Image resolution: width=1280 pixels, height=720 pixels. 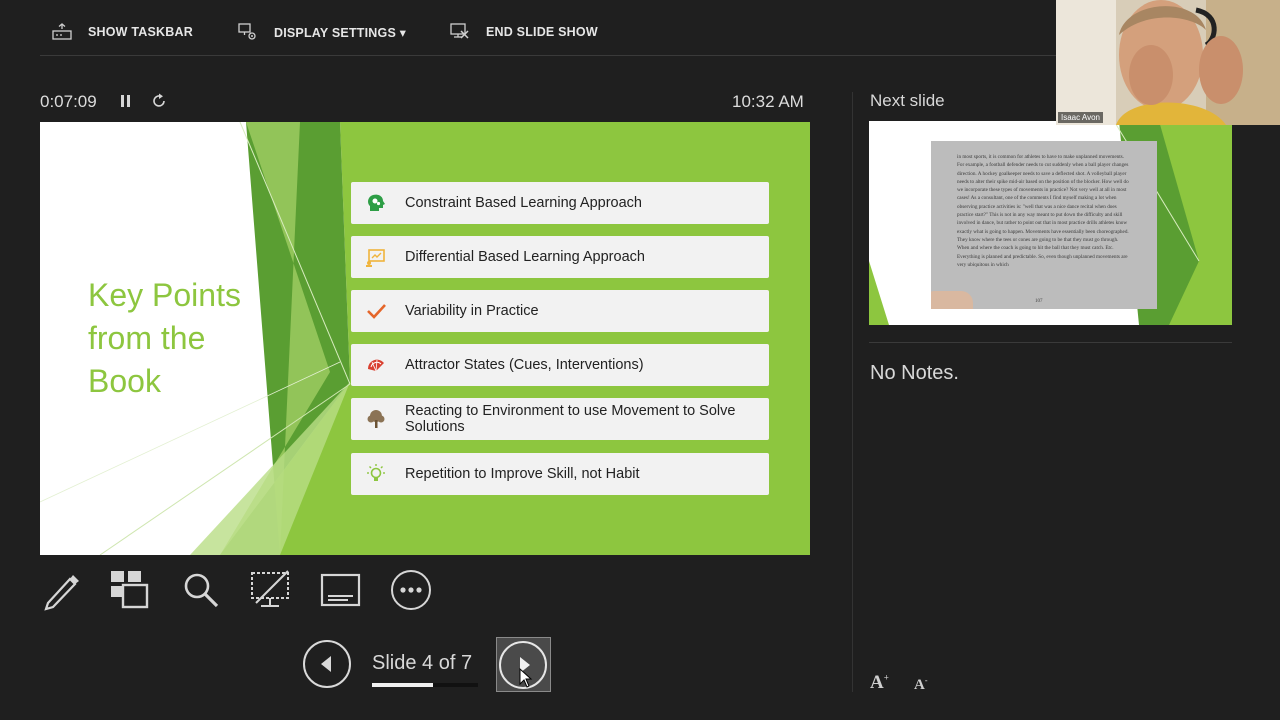 What do you see at coordinates (201, 590) in the screenshot?
I see `zoom-icon` at bounding box center [201, 590].